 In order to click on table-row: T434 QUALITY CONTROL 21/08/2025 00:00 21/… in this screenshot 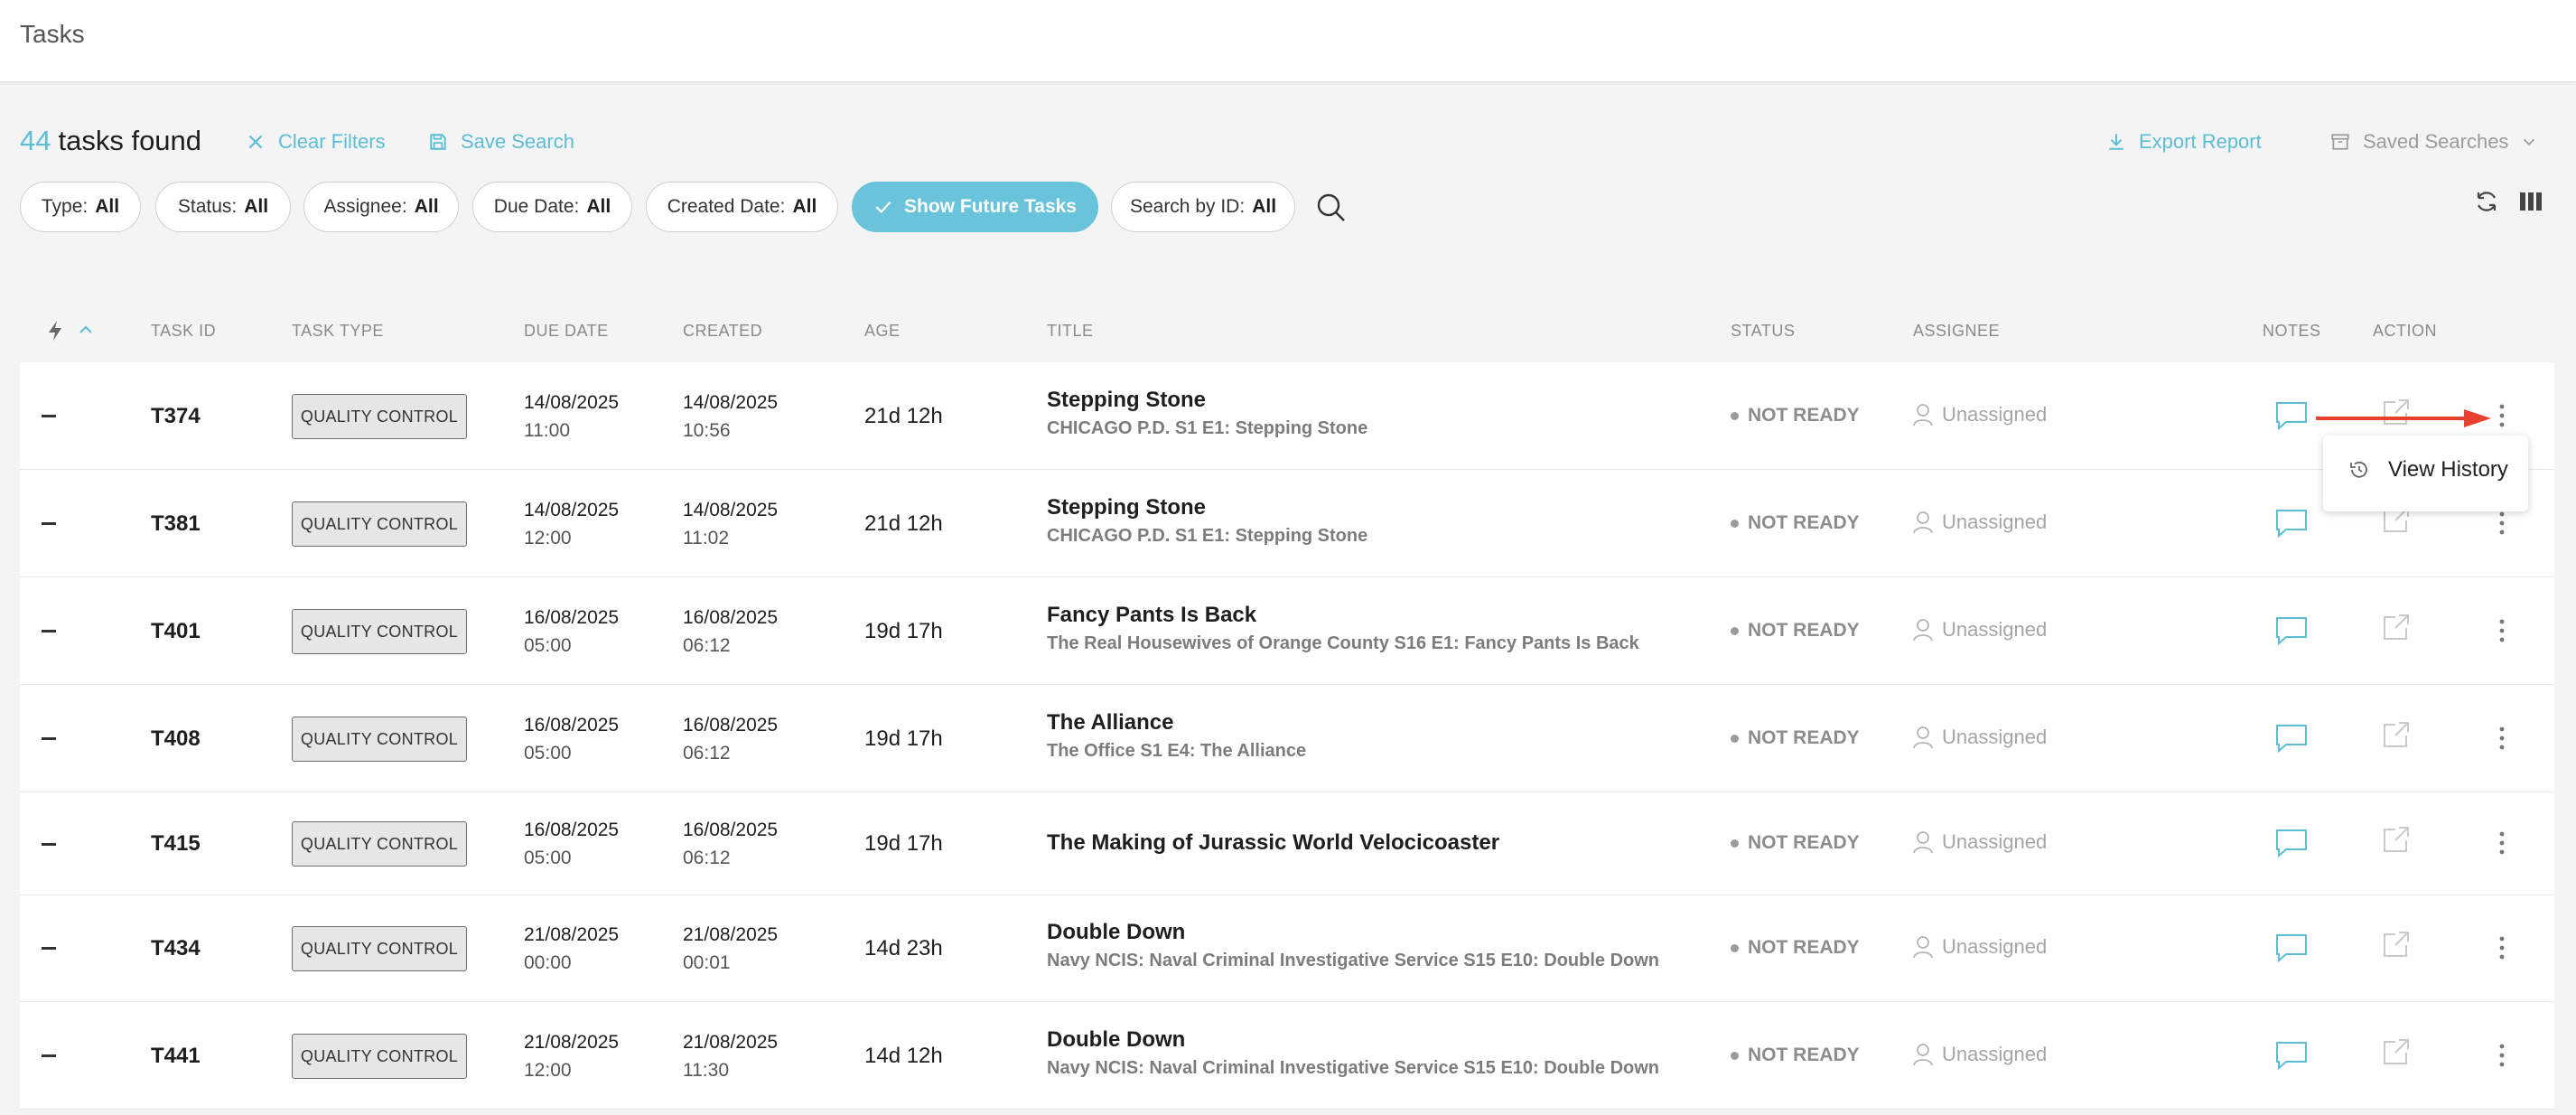, I will do `click(1287, 949)`.